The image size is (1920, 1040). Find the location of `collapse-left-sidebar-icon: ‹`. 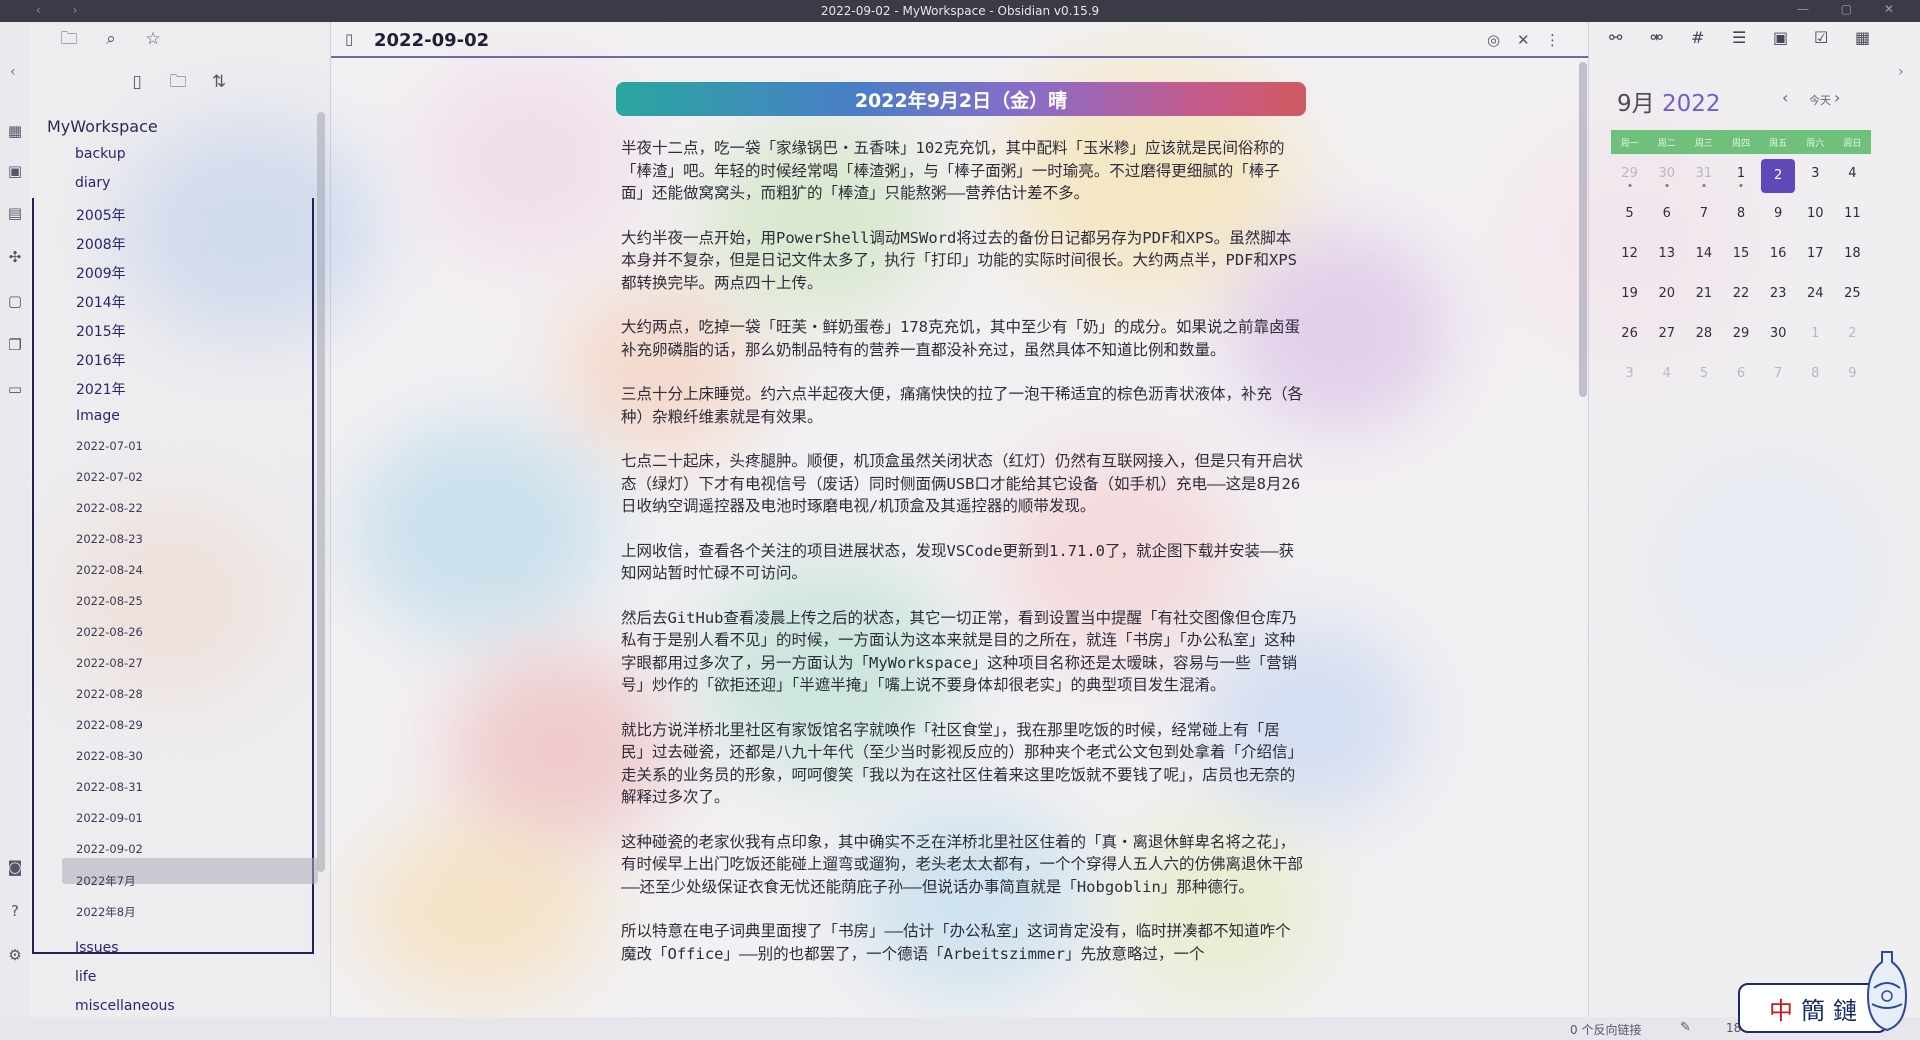

collapse-left-sidebar-icon: ‹ is located at coordinates (13, 72).